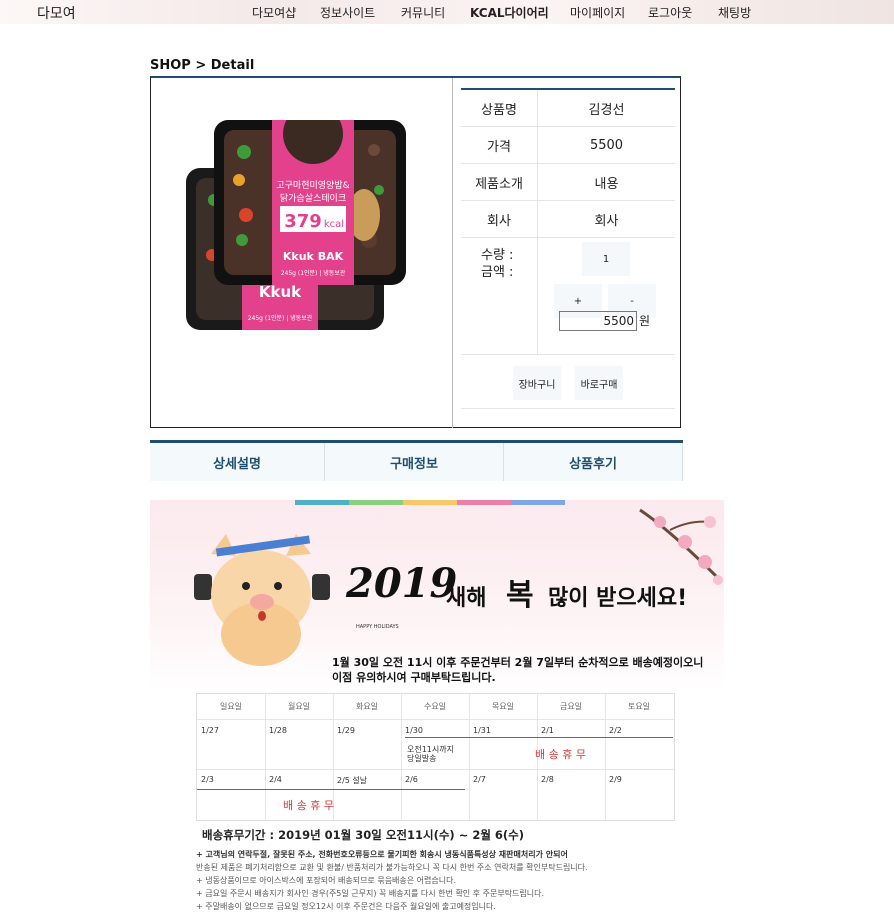  I want to click on nav-info-site: 정보사이트, so click(347, 12).